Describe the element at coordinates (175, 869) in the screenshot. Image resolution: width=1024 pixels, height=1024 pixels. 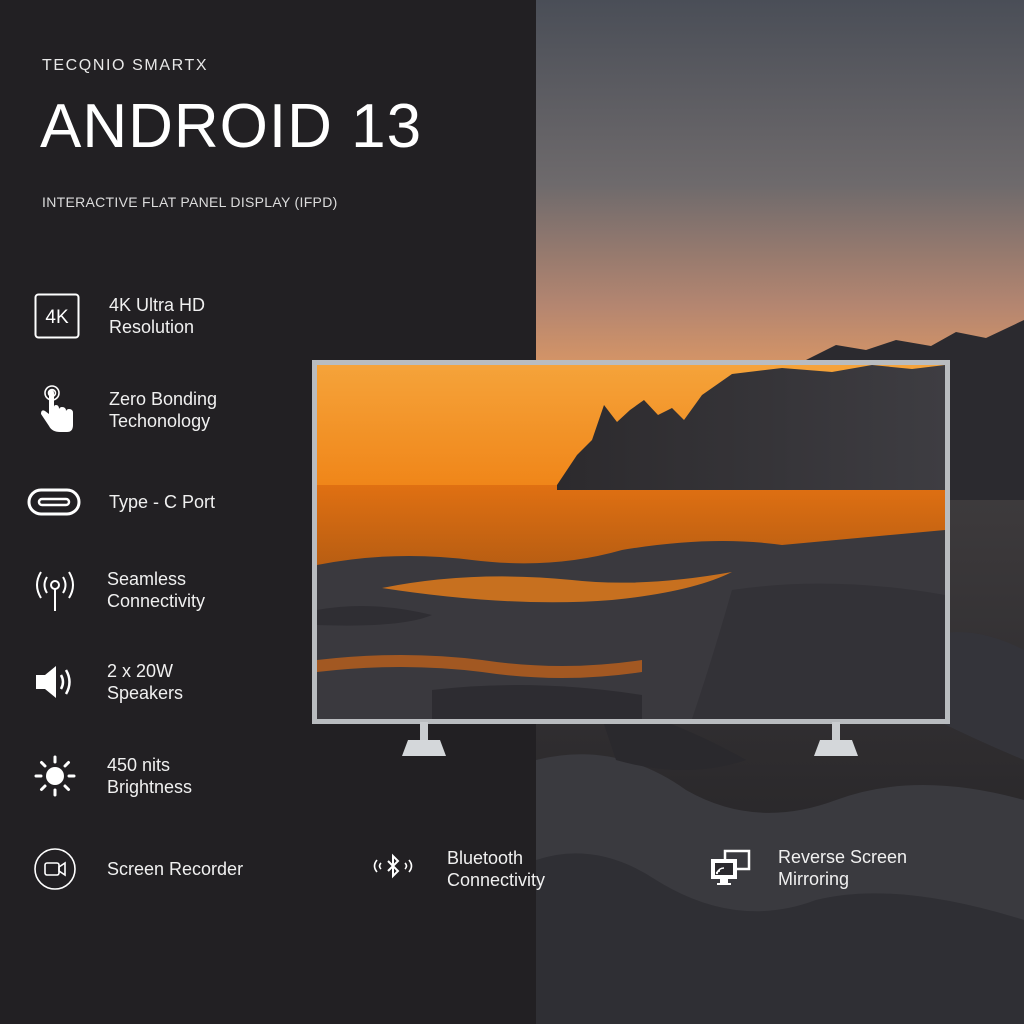
I see `feature-label: Screen Recorder` at that location.